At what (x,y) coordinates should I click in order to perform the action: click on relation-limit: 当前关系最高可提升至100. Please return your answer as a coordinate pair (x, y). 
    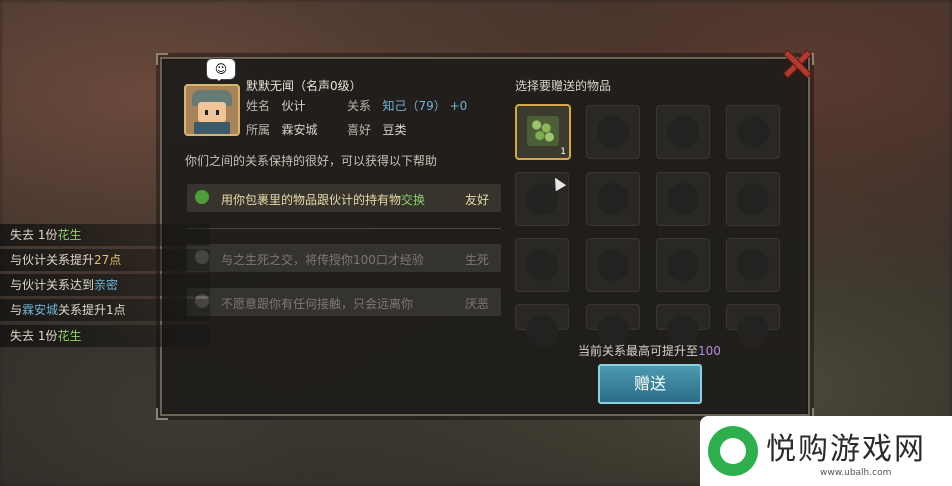
    Looking at the image, I should click on (649, 351).